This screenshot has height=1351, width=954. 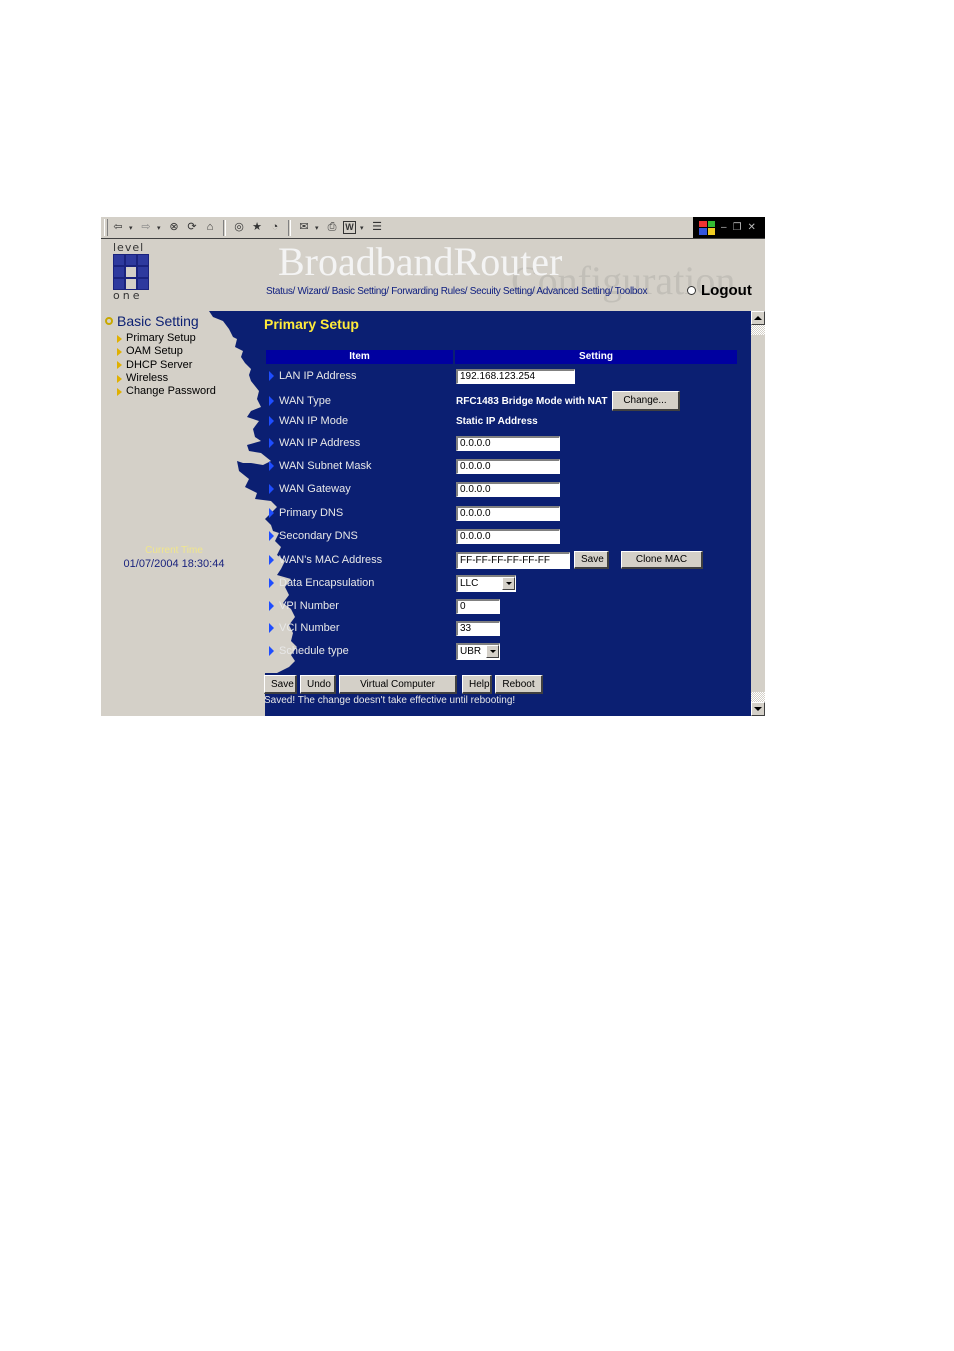 I want to click on nav-toolbox: Toolbox, so click(x=631, y=291).